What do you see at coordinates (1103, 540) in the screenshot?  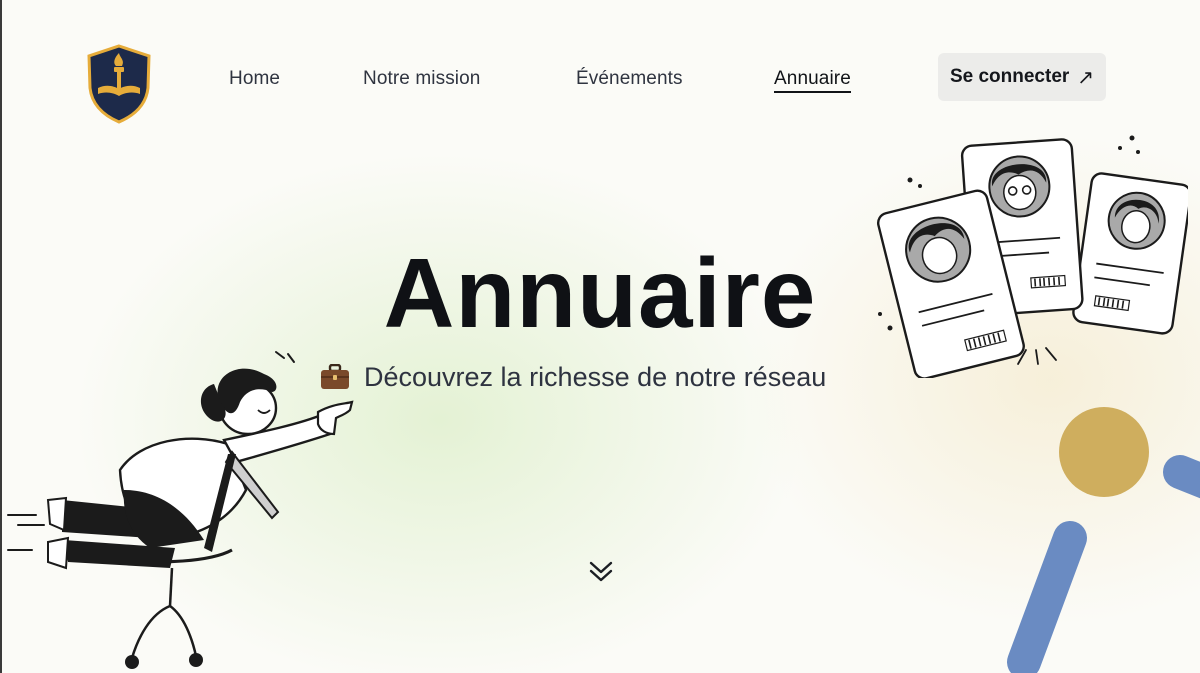 I see `decorative-shapes` at bounding box center [1103, 540].